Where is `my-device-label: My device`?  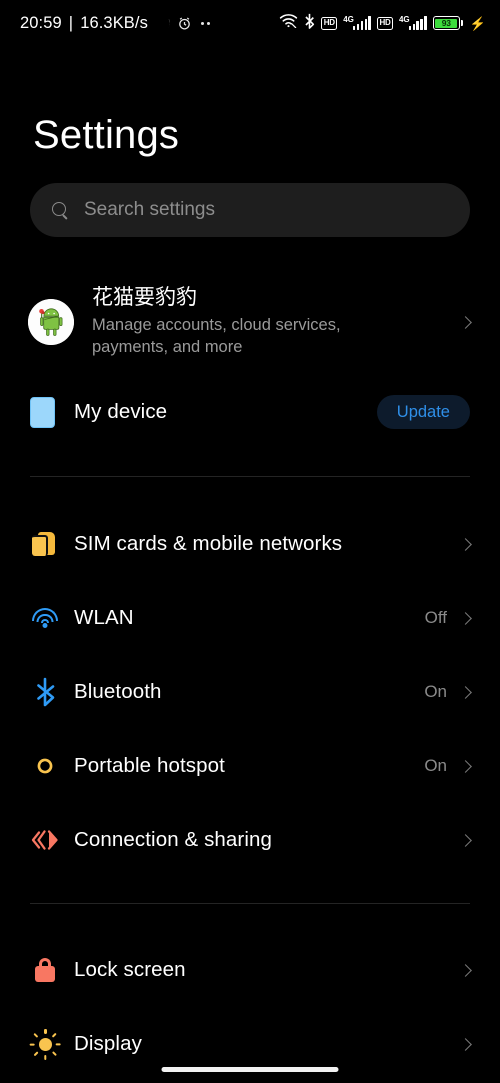
my-device-label: My device is located at coordinates (121, 411).